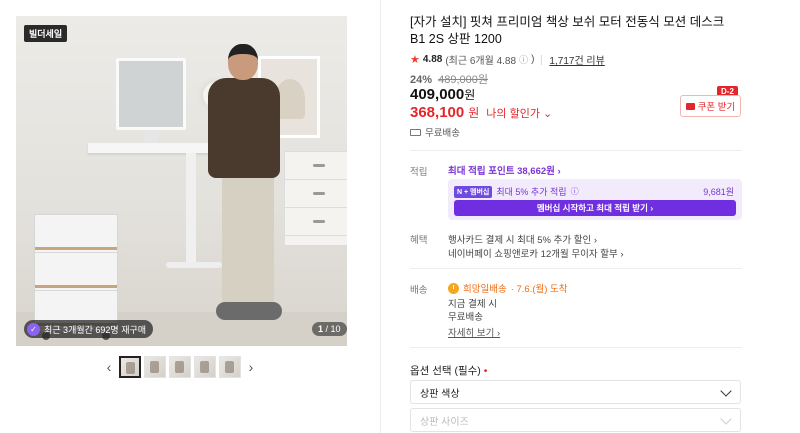  What do you see at coordinates (473, 191) in the screenshot?
I see `membership-tag: N + 멤버십` at bounding box center [473, 191].